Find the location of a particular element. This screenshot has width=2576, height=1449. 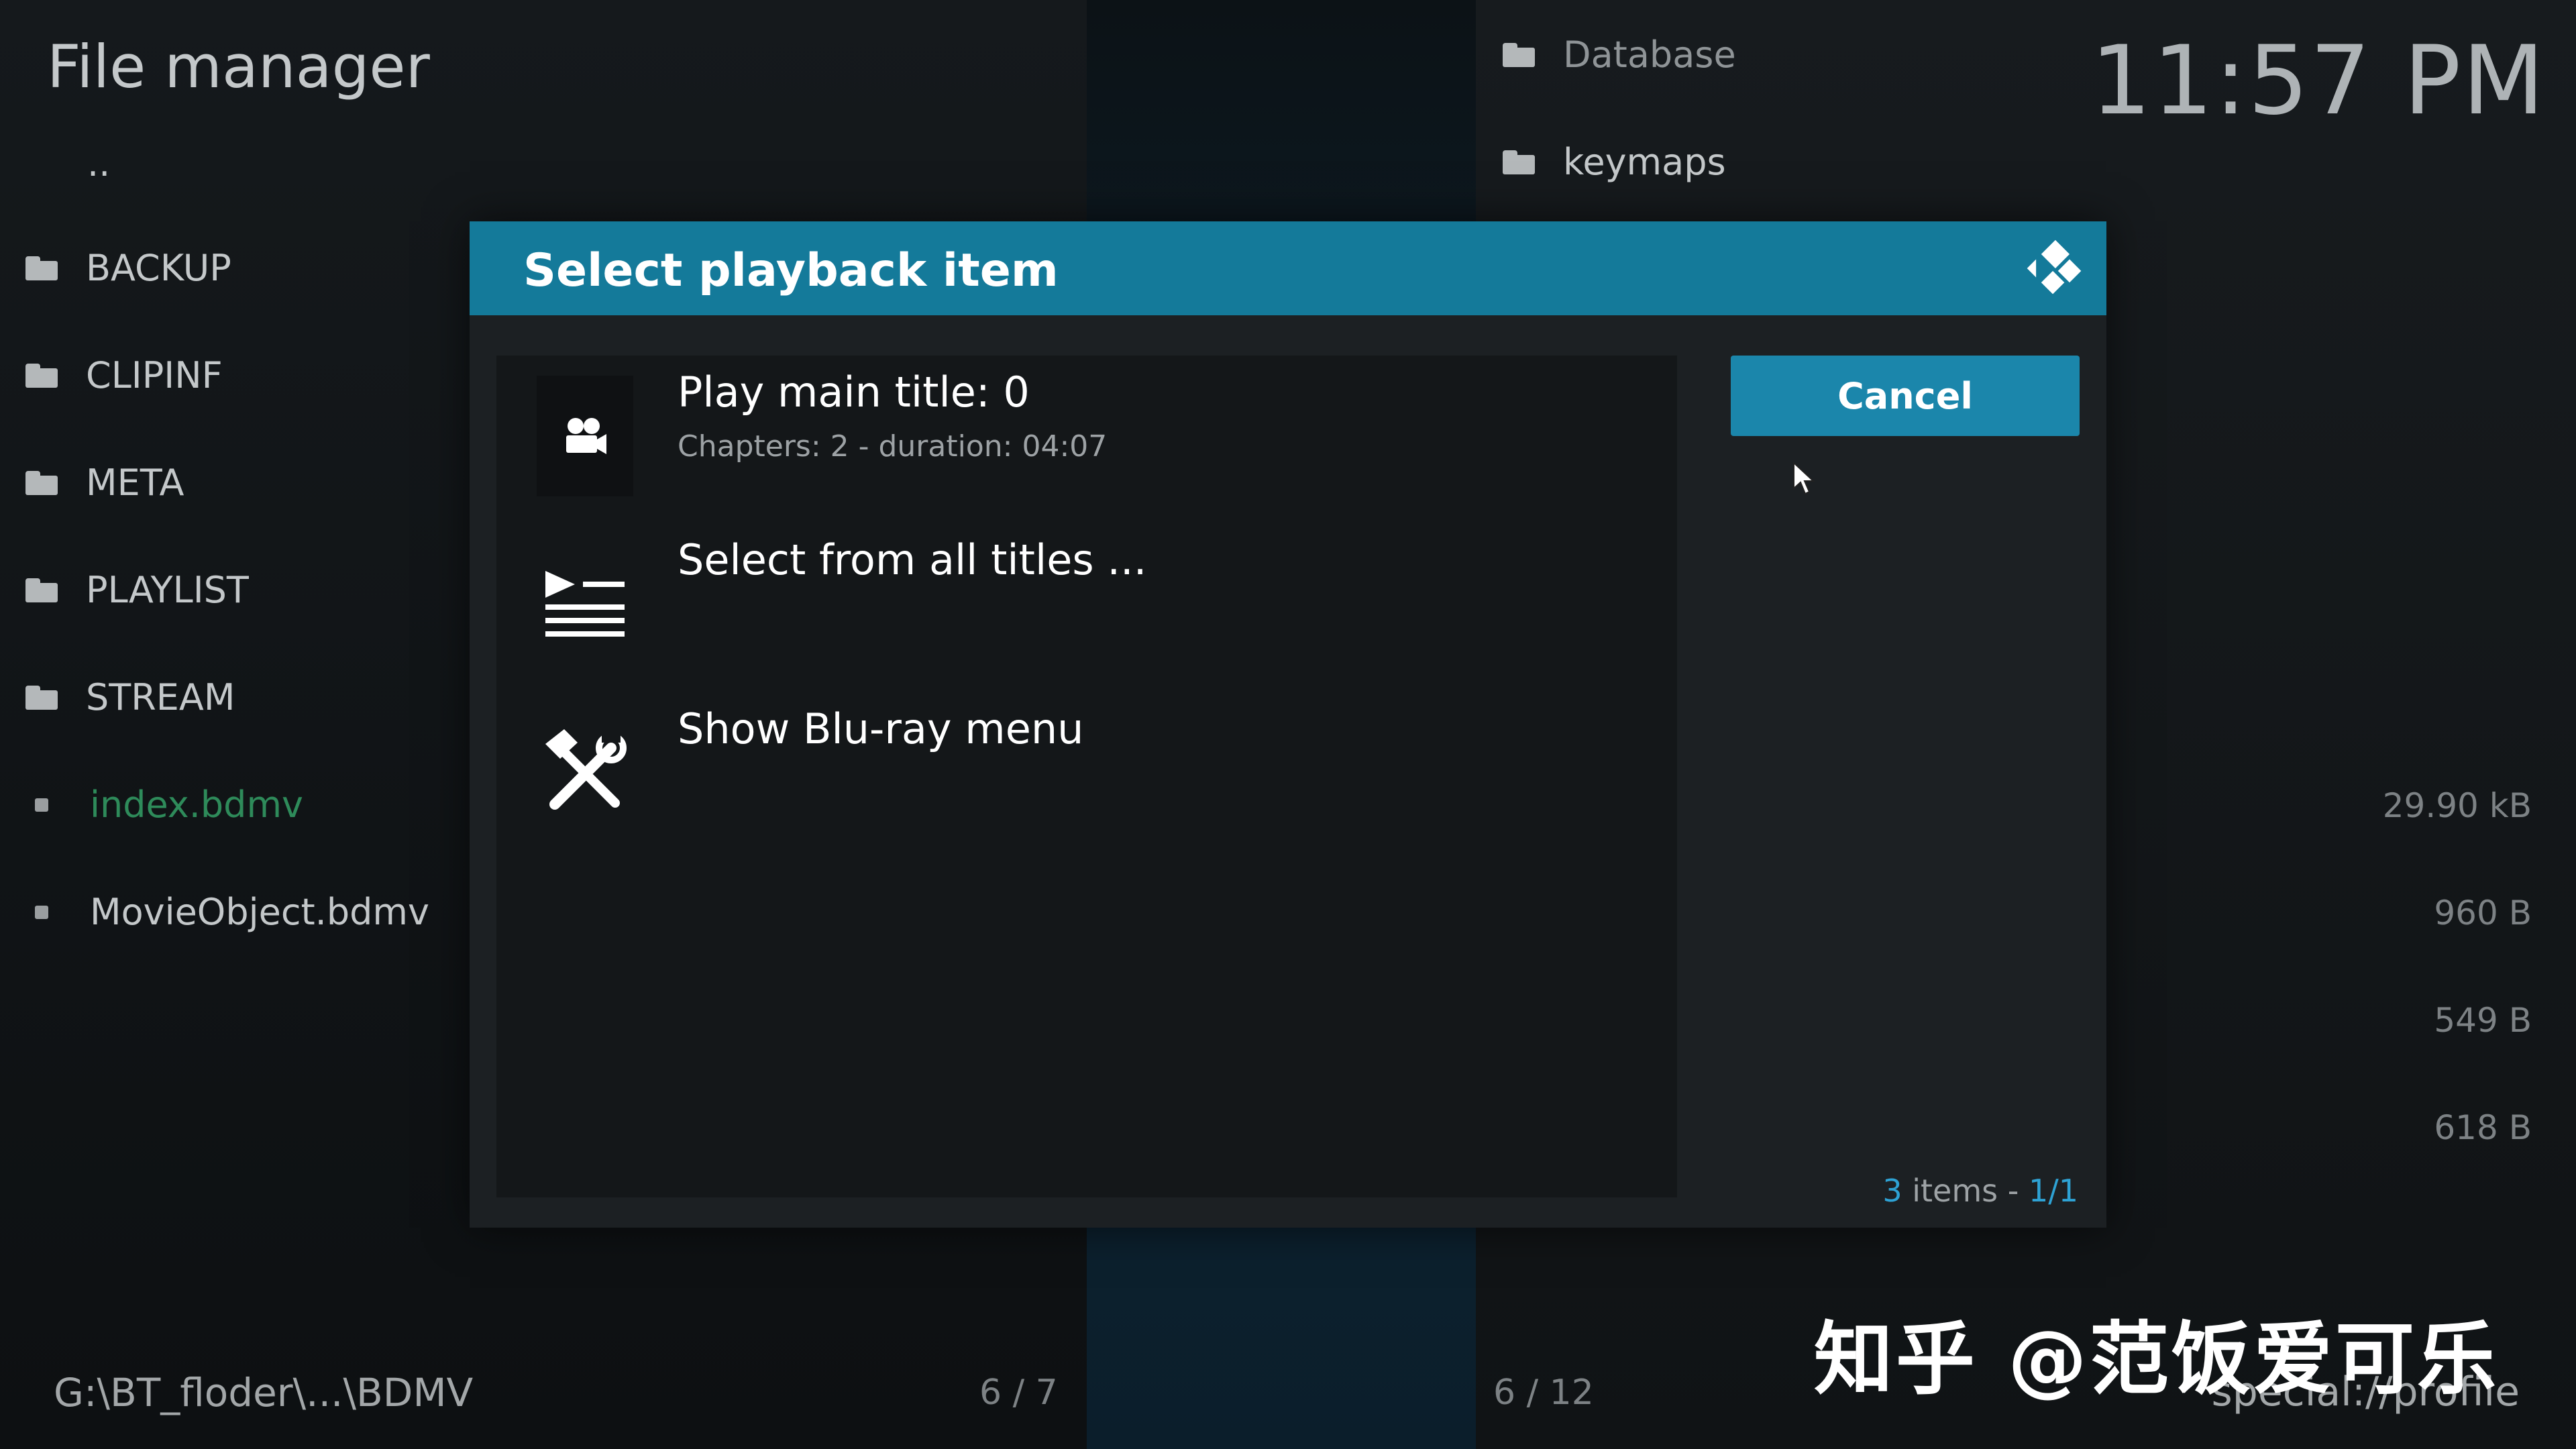

folder-label: STREAM is located at coordinates (160, 697).